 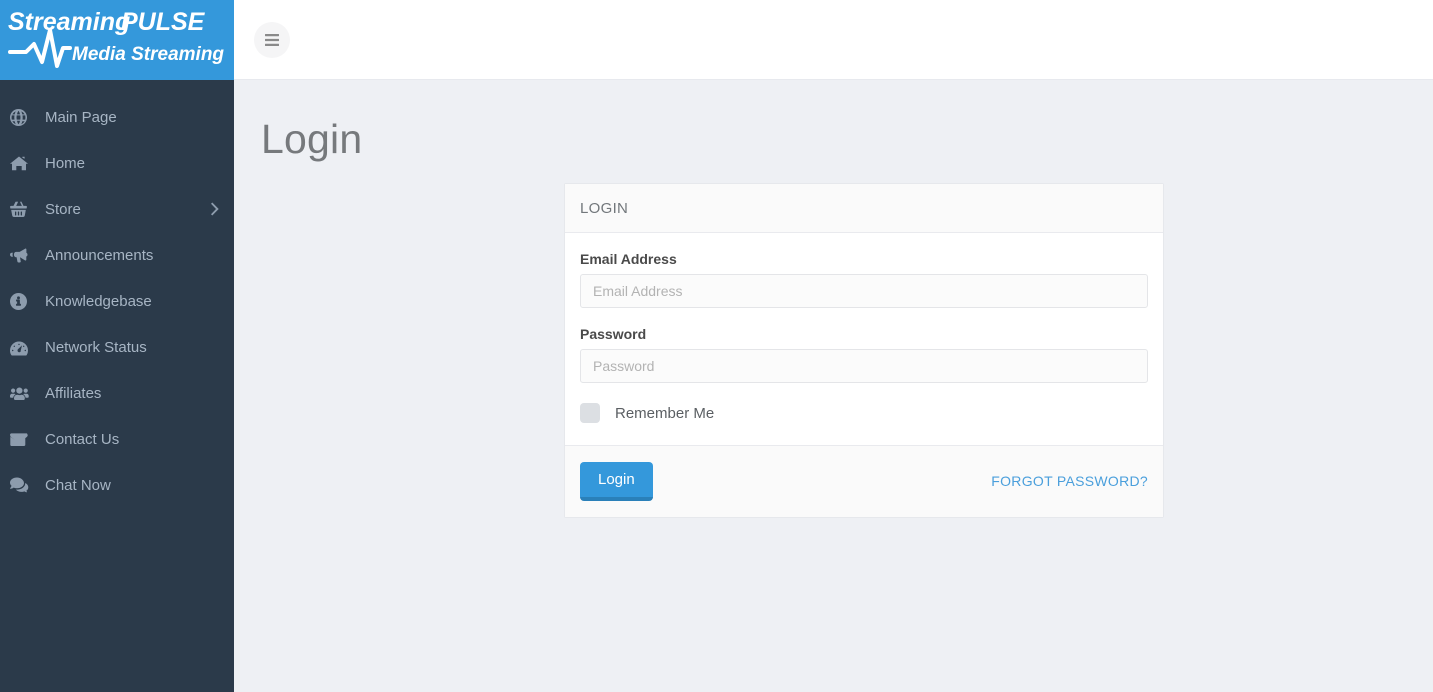 I want to click on sidebar-item-label: Contact Us, so click(x=82, y=439).